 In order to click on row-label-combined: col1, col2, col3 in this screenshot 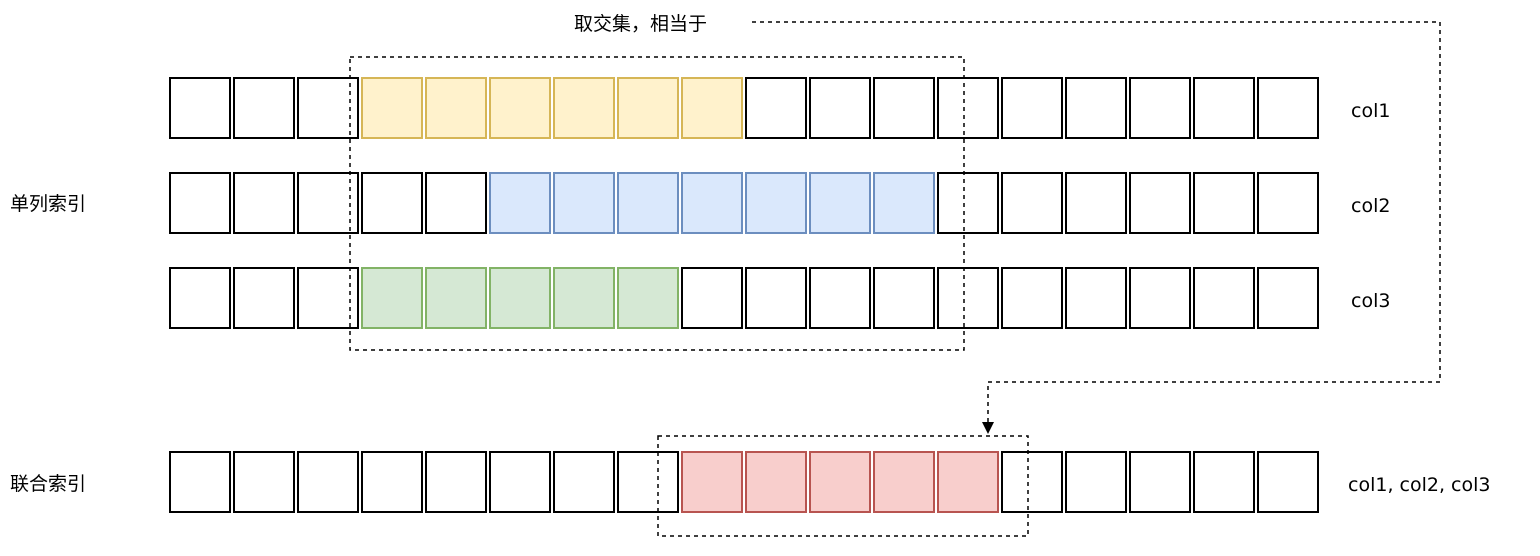, I will do `click(1419, 485)`.